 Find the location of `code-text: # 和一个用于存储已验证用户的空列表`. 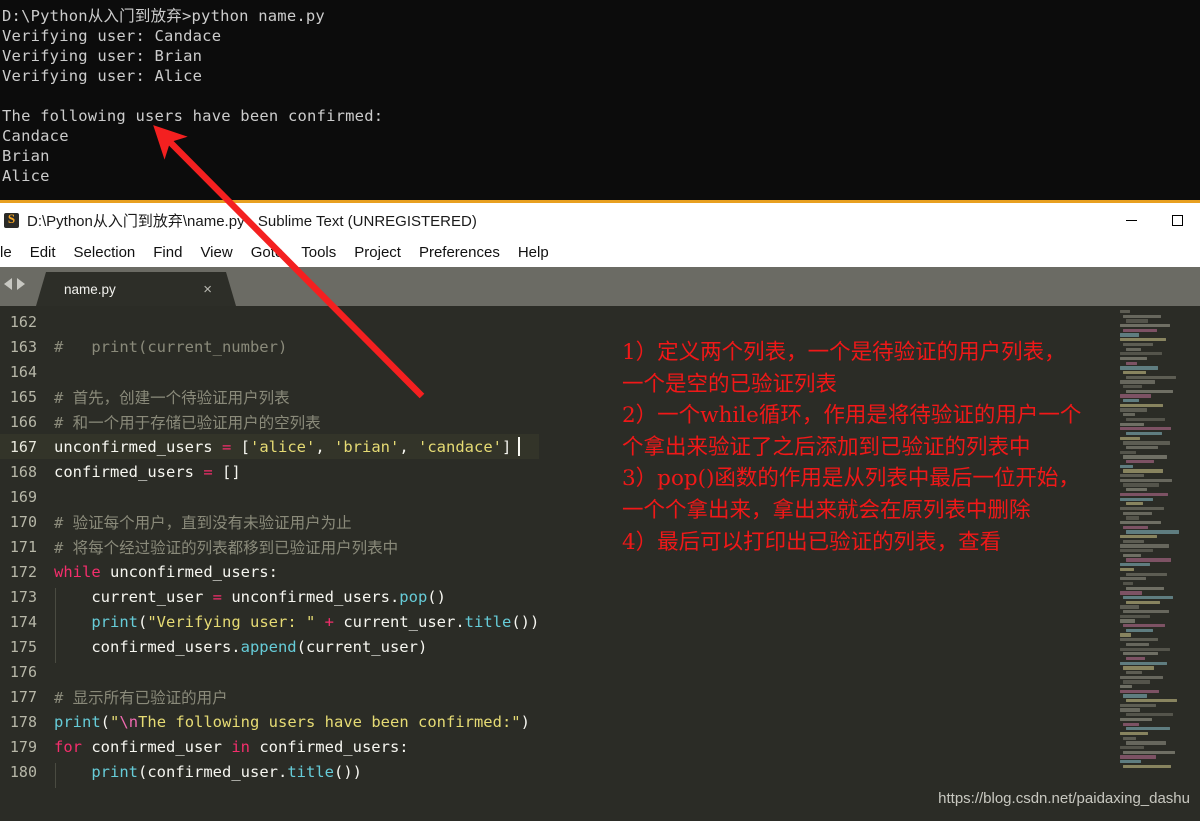

code-text: # 和一个用于存储已验证用户的空列表 is located at coordinates (182, 422).